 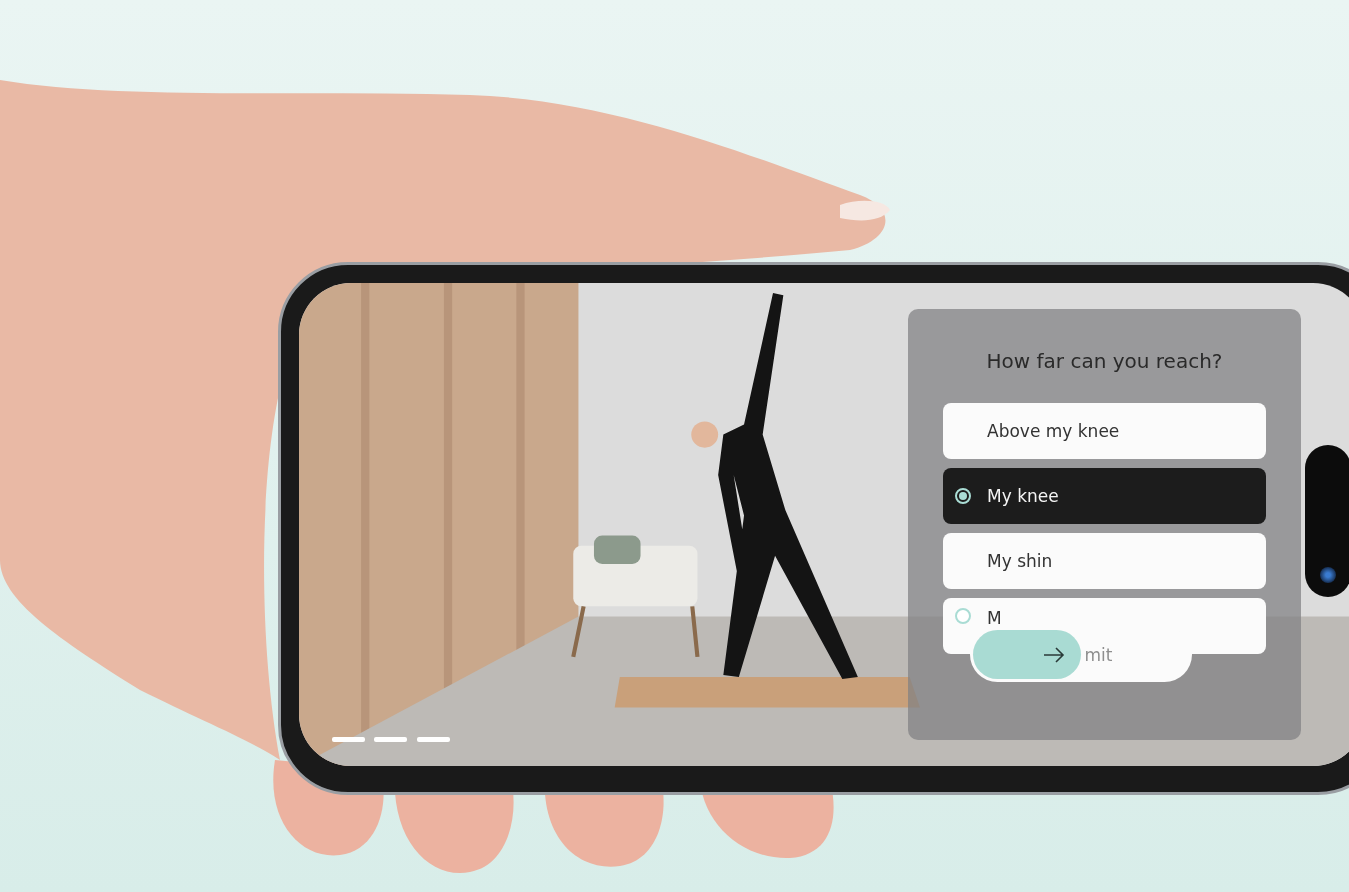 I want to click on arrow-icon, so click(x=1053, y=654).